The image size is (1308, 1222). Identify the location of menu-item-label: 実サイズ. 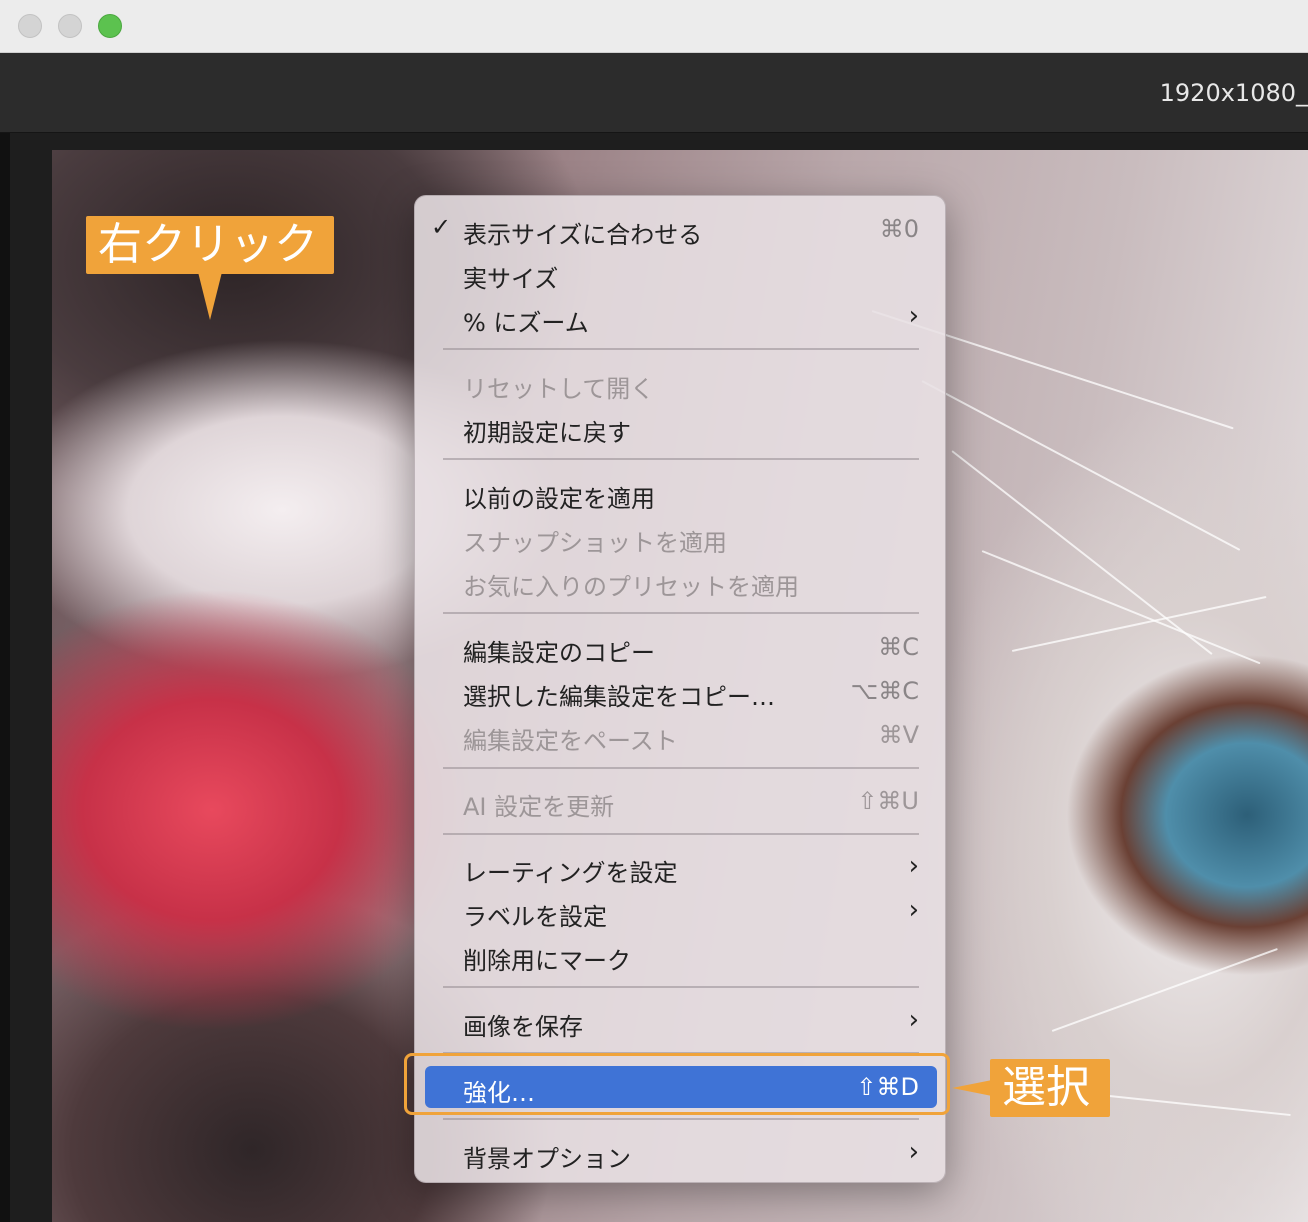
(511, 279).